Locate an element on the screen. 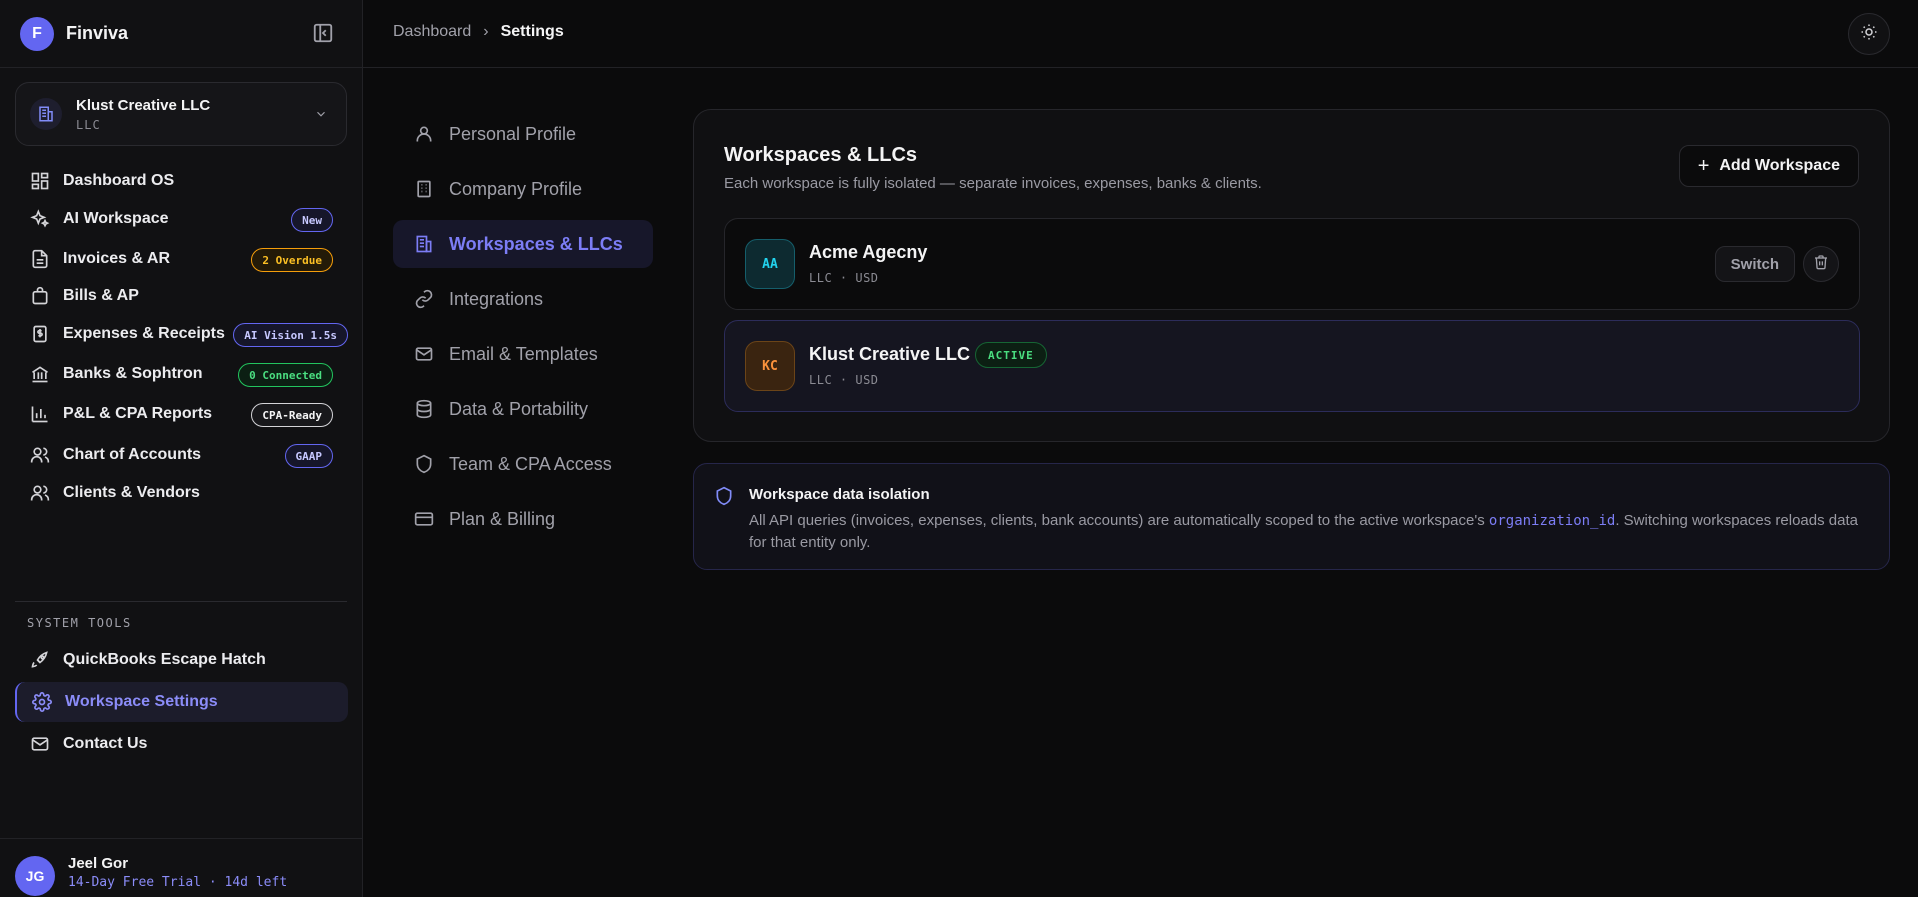  settings-tab-label: Team & CPA Access is located at coordinates (530, 463).